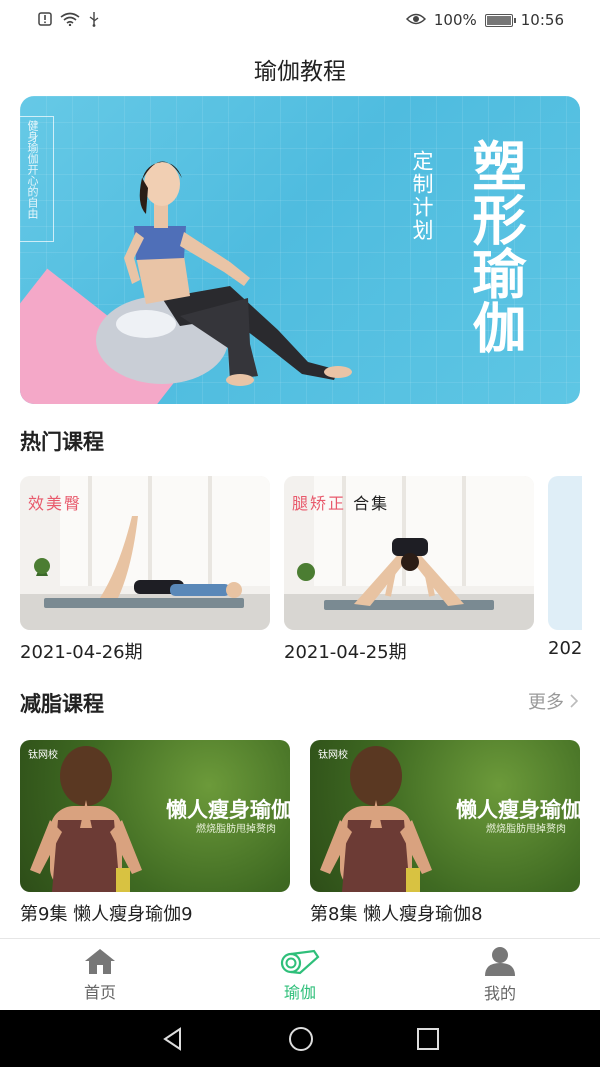 The image size is (600, 1067). Describe the element at coordinates (55, 503) in the screenshot. I see `hot-course-tag: 效美臀` at that location.